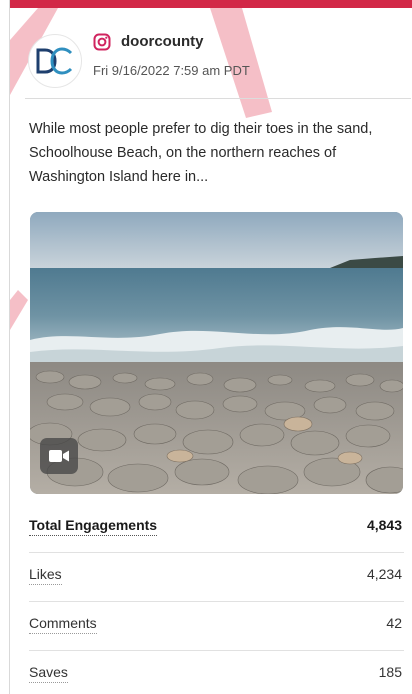  I want to click on metric-row-total-engagements: Total Engagements 4,843, so click(216, 528).